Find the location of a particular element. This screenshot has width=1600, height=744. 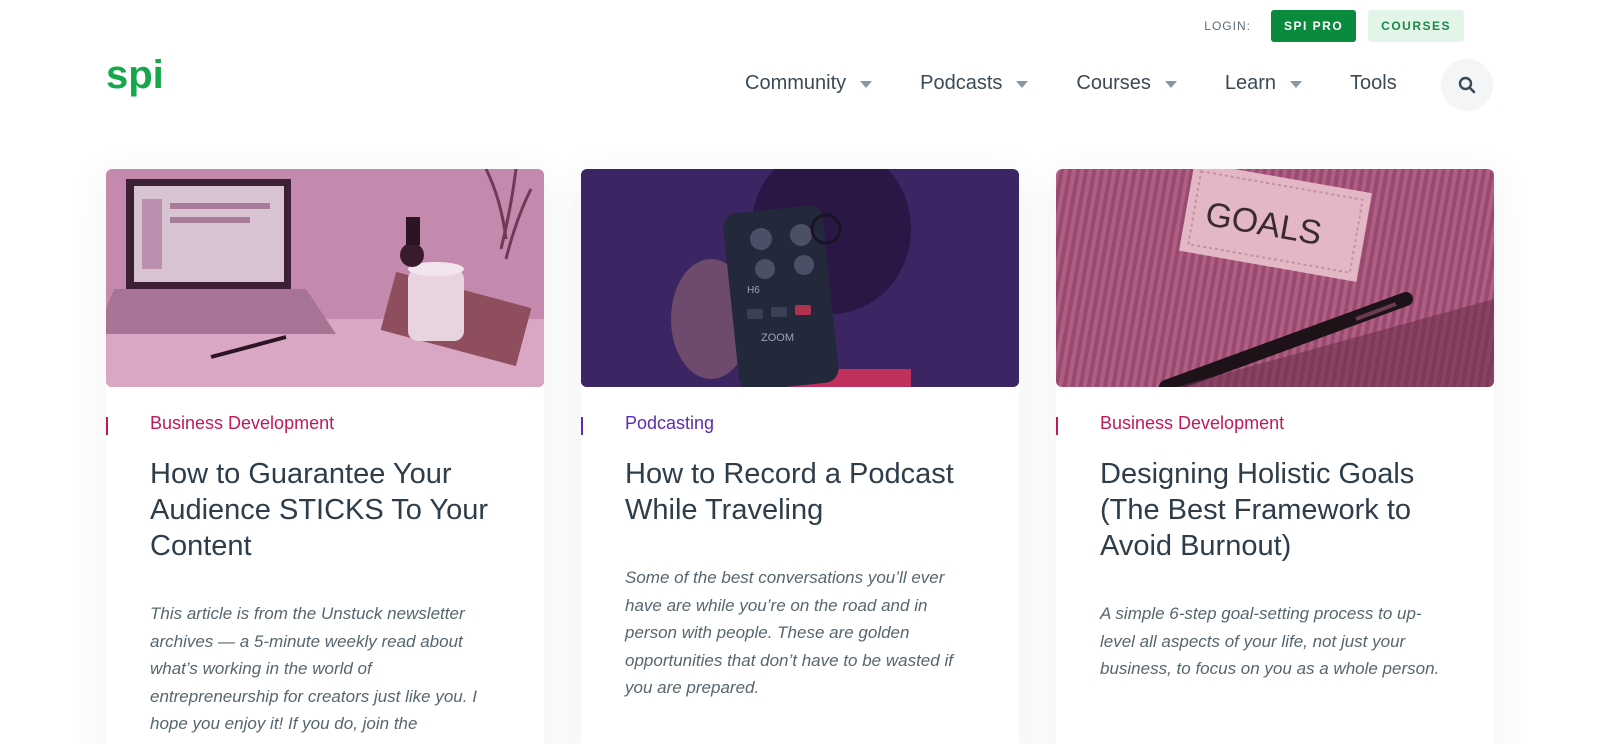

account-bar: LOGIN: SPI PRO COURSES is located at coordinates (1334, 26).